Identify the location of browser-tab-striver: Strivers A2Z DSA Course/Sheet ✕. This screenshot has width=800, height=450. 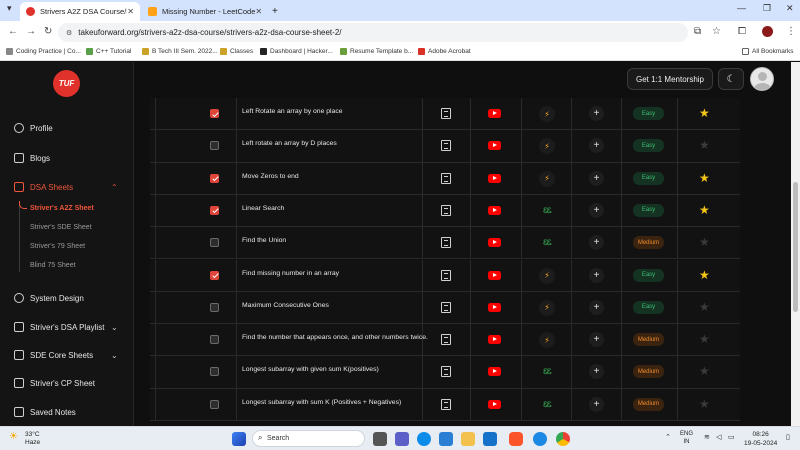
(80, 11).